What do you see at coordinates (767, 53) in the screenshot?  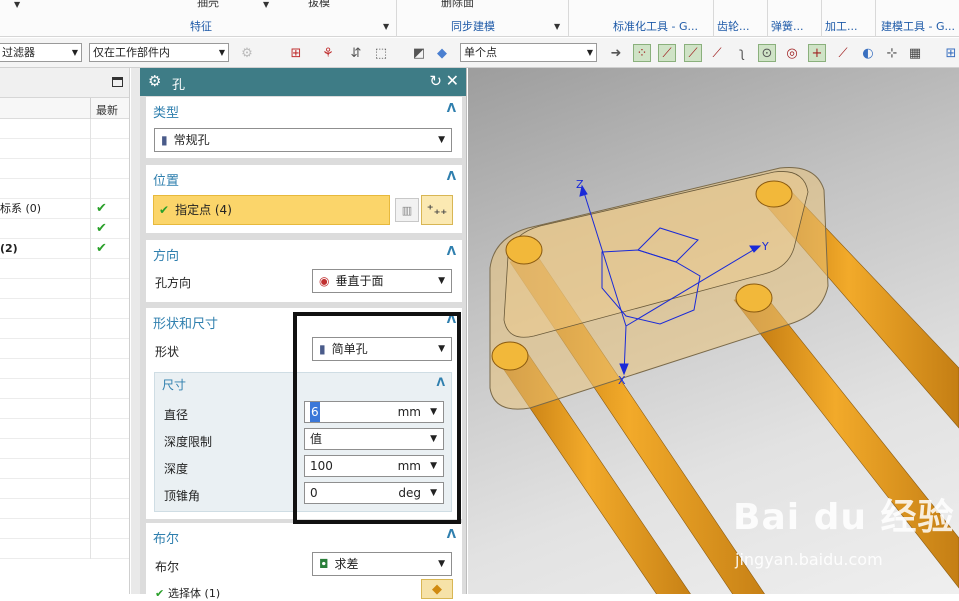 I see `arc-center-icon: ⊙` at bounding box center [767, 53].